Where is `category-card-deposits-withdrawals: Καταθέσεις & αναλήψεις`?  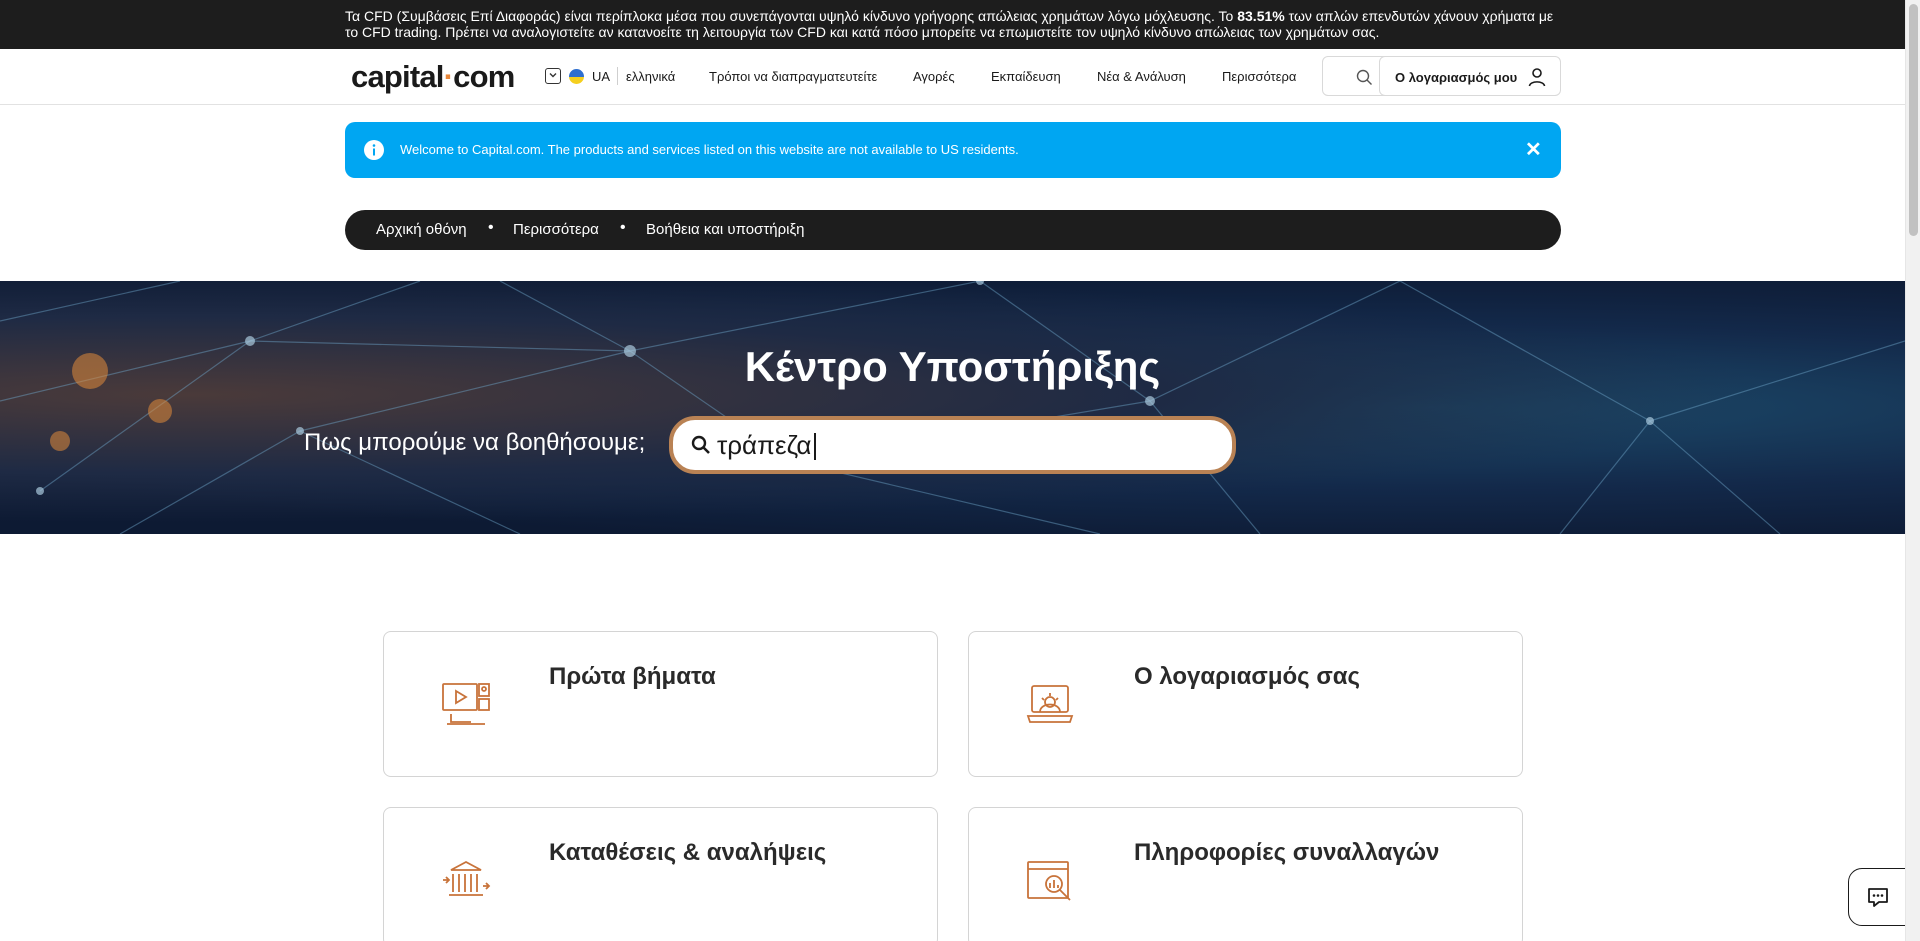 category-card-deposits-withdrawals: Καταθέσεις & αναλήψεις is located at coordinates (660, 874).